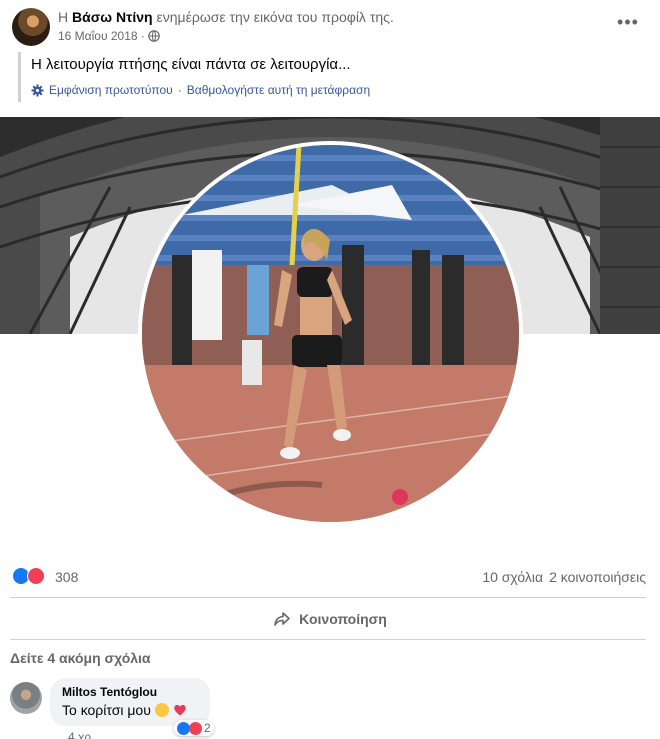  I want to click on view-more-comments-link: Δείτε 4 ακόμη σχόλια, so click(80, 658).